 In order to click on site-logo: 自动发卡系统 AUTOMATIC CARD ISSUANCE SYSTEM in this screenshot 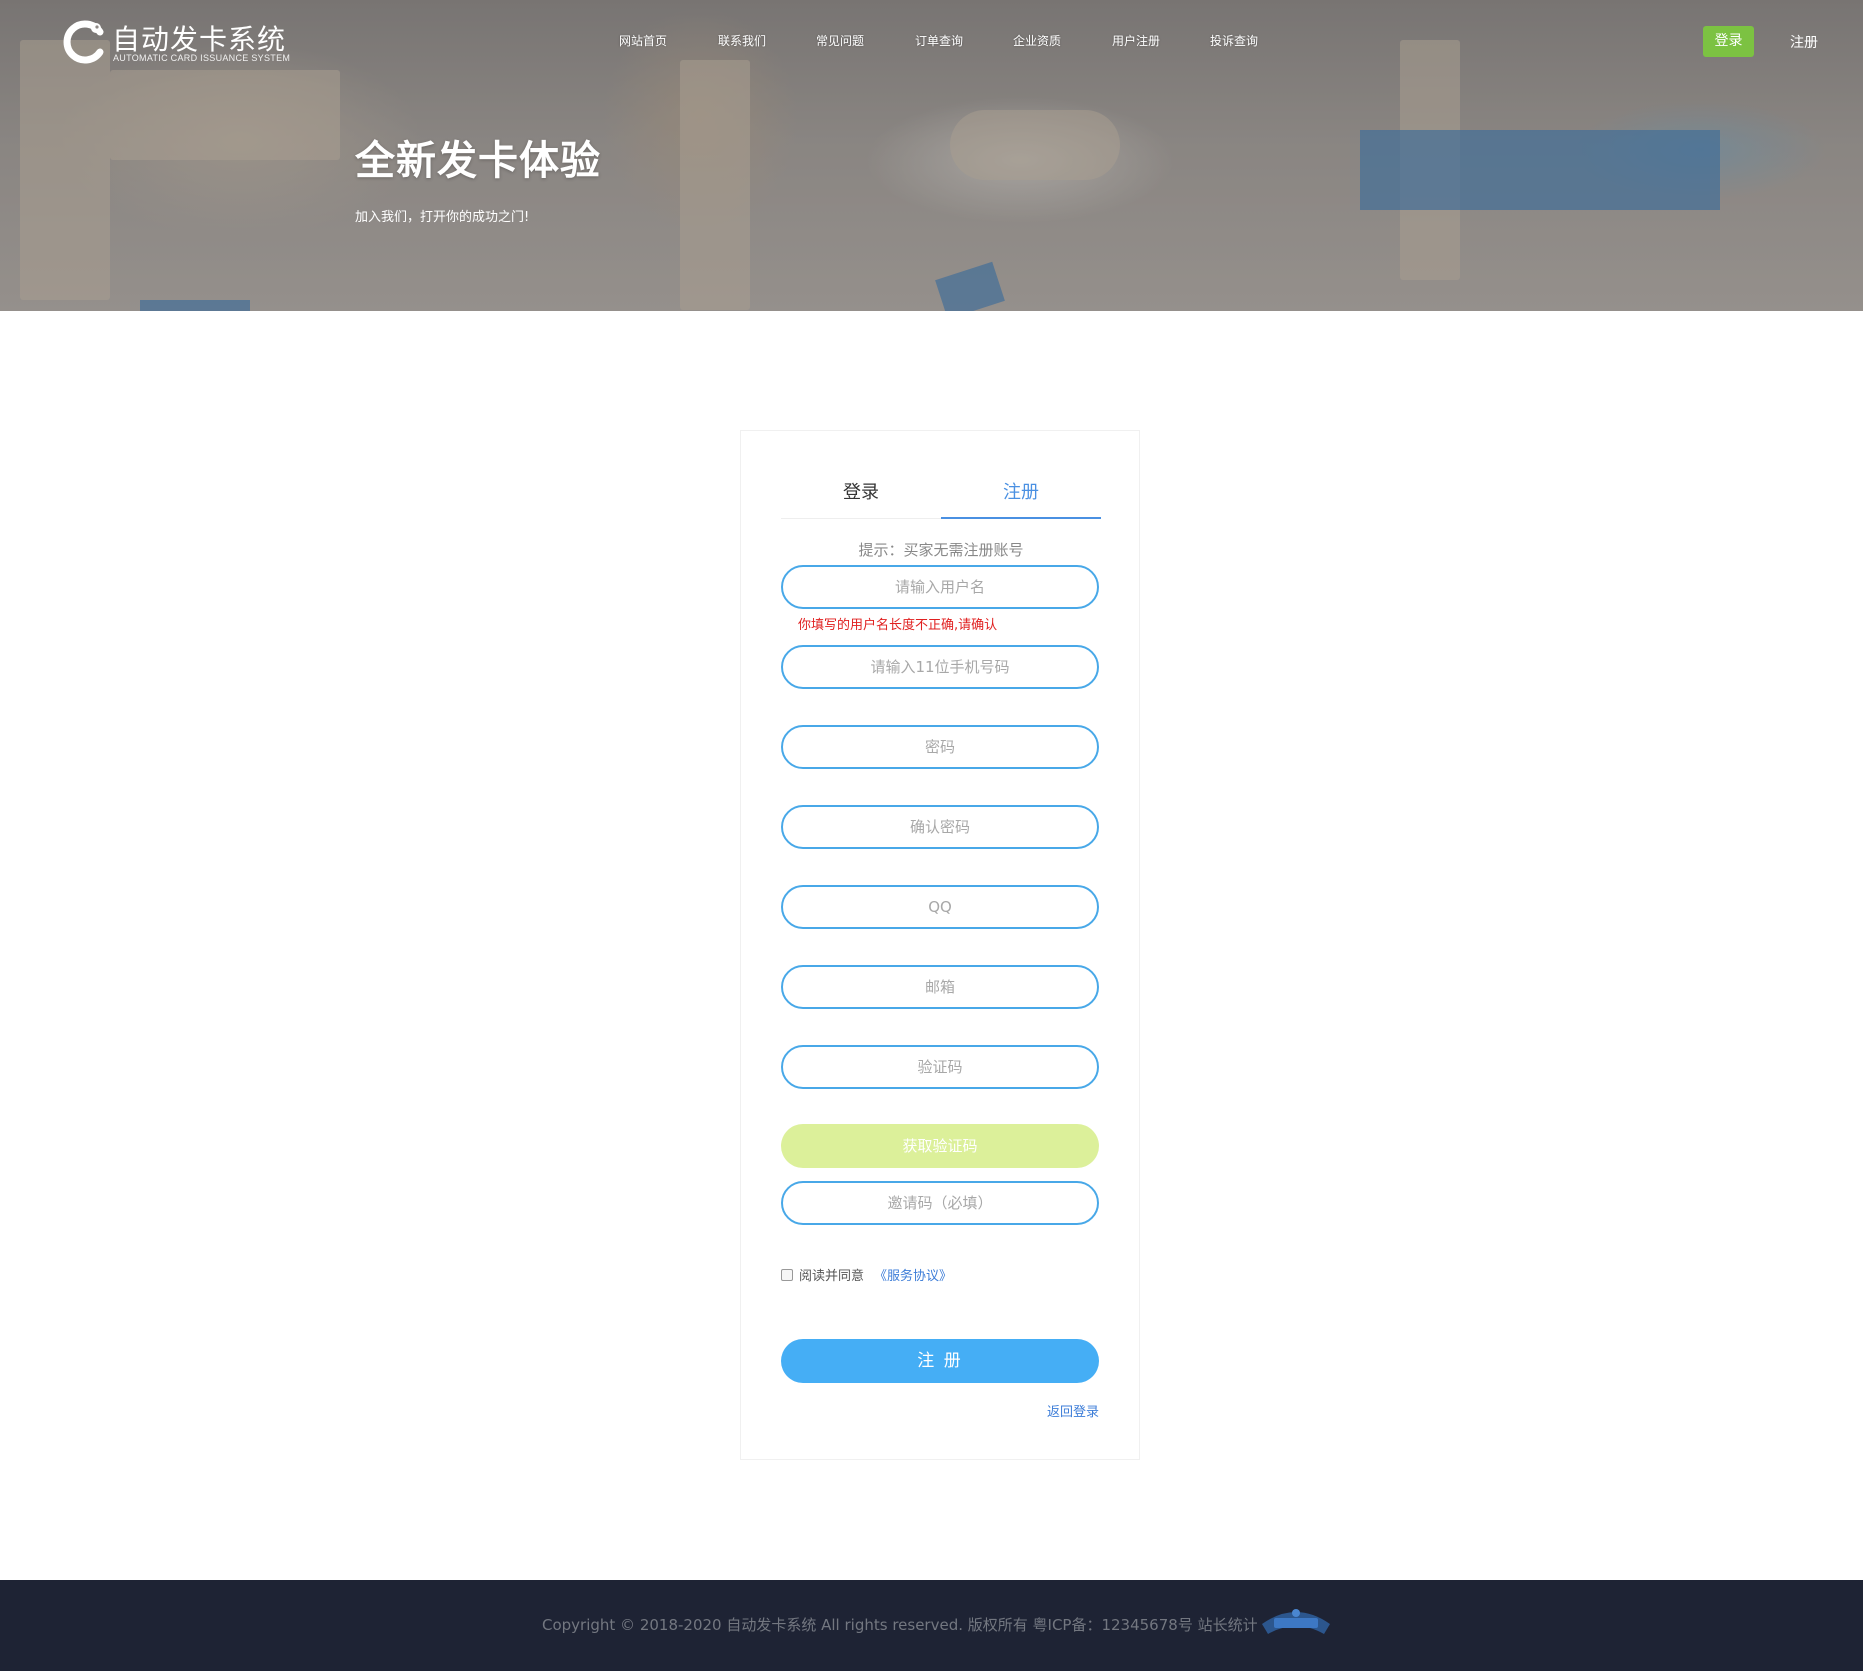, I will do `click(175, 43)`.